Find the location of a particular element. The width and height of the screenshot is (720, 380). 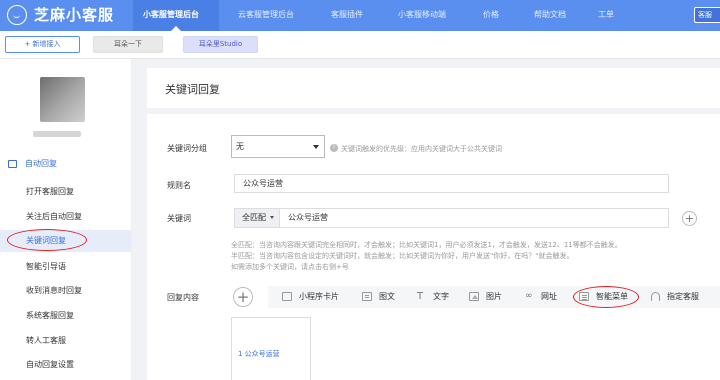

article-icon is located at coordinates (367, 296).